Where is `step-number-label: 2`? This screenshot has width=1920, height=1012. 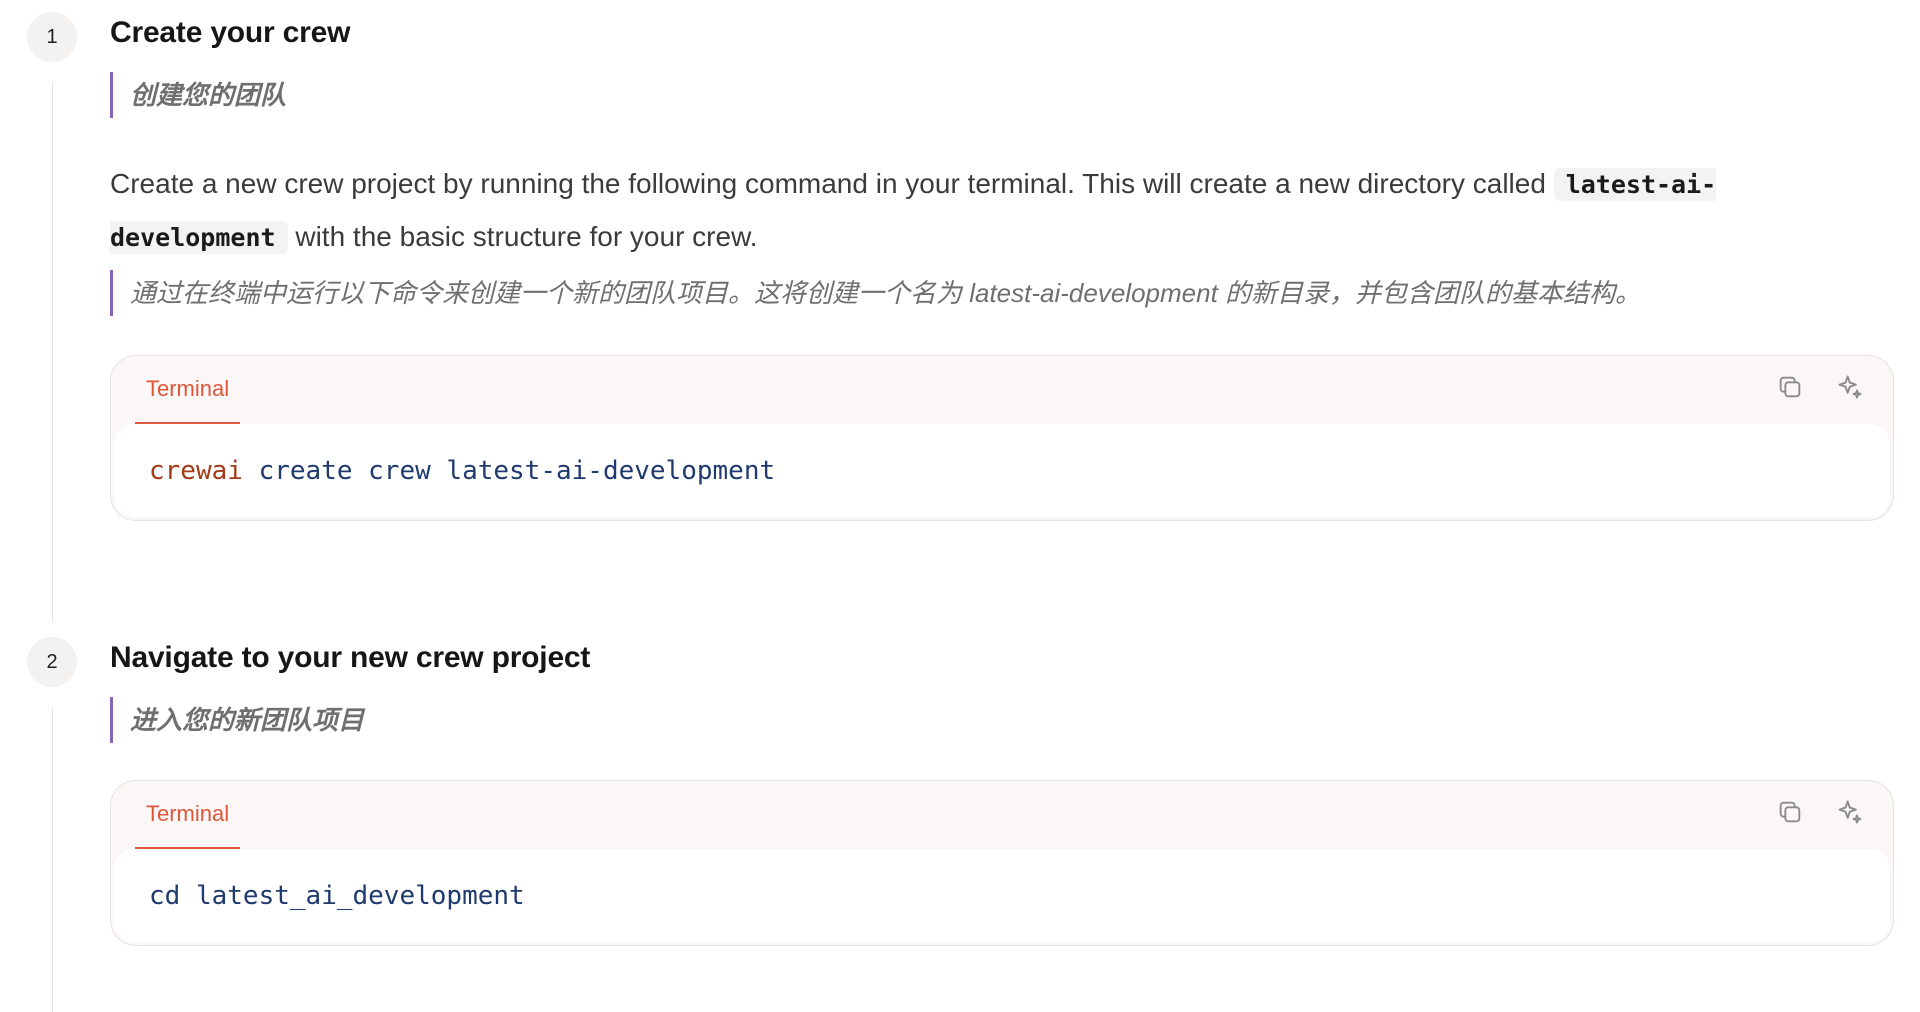
step-number-label: 2 is located at coordinates (52, 661).